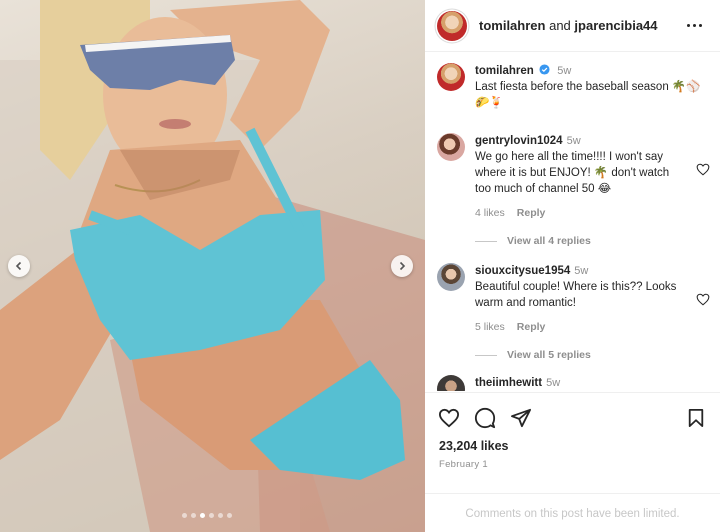 The height and width of the screenshot is (532, 720). Describe the element at coordinates (572, 443) in the screenshot. I see `likes-count: 23,204 likes` at that location.